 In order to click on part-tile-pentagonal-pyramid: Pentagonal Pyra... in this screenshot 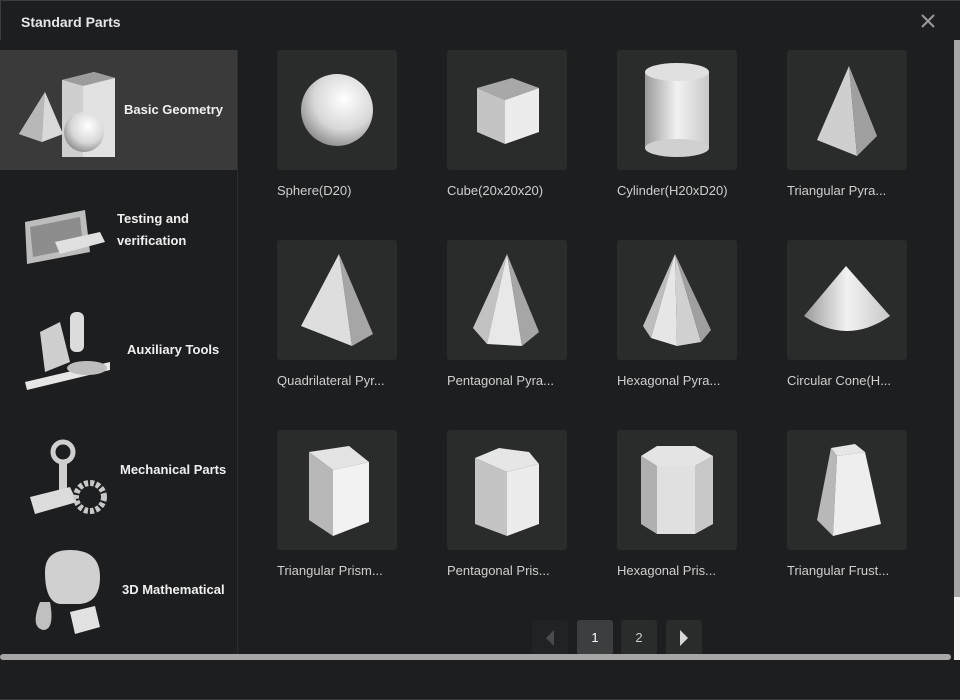, I will do `click(512, 314)`.